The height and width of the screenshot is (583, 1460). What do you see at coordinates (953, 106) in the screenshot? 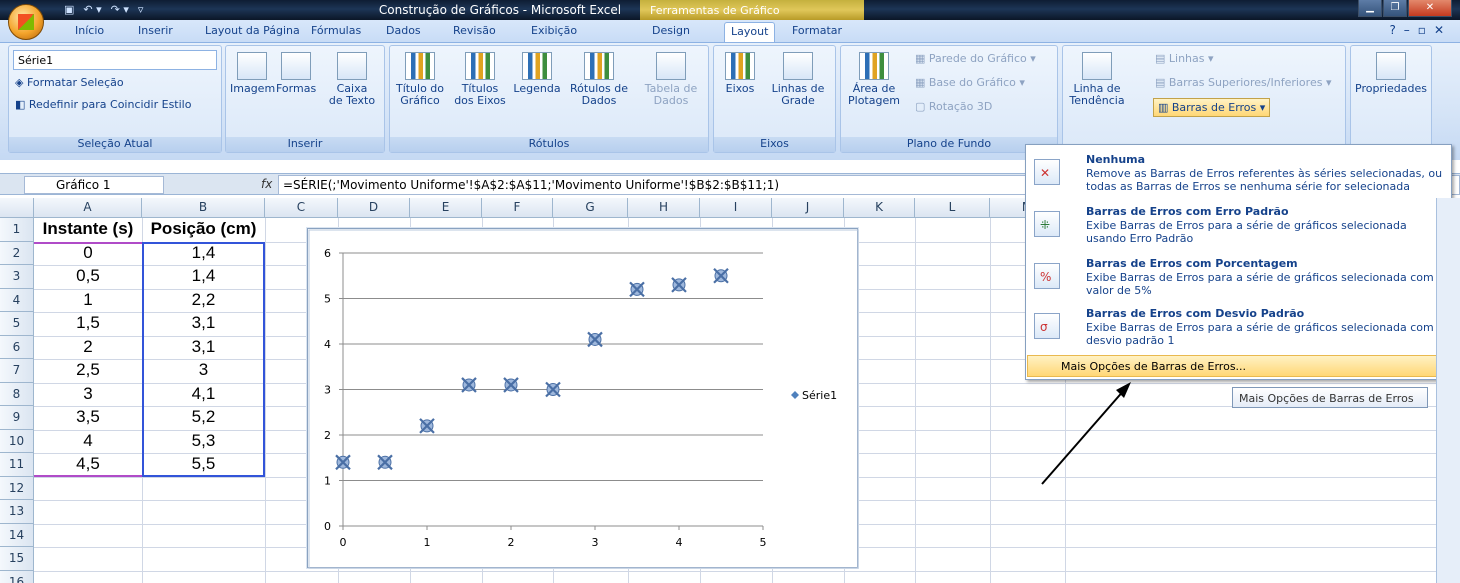
I see `rotation-3d-button: ▢ Rotação 3D` at bounding box center [953, 106].